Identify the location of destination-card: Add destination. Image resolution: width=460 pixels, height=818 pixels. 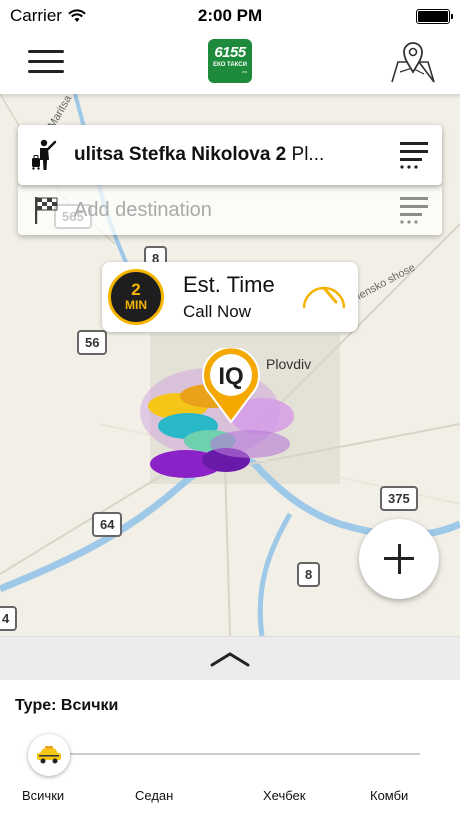
(230, 210).